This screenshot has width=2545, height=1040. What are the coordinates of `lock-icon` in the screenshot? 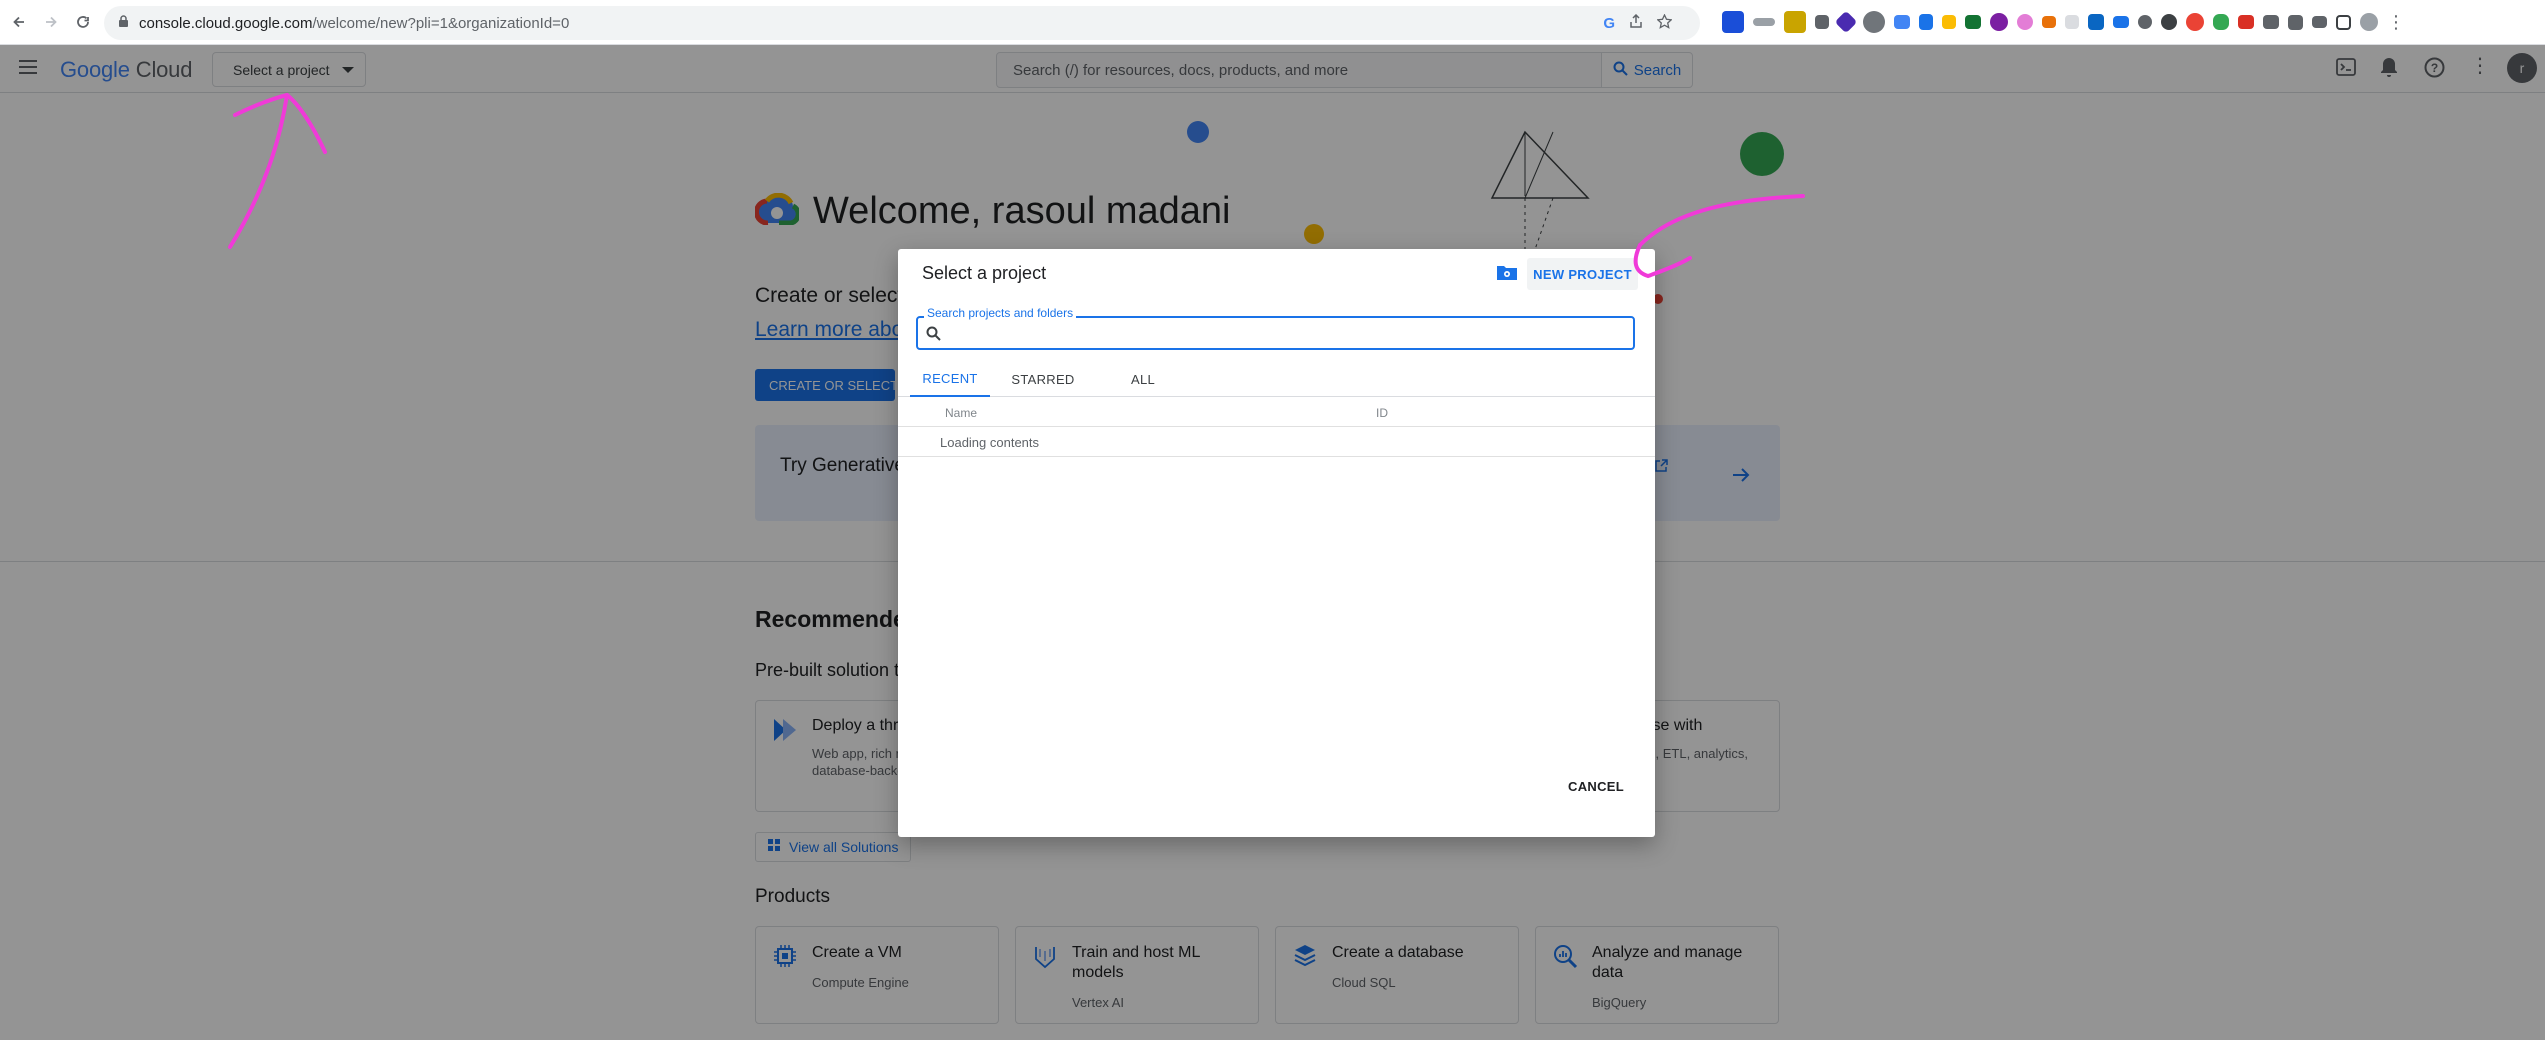 It's located at (123, 23).